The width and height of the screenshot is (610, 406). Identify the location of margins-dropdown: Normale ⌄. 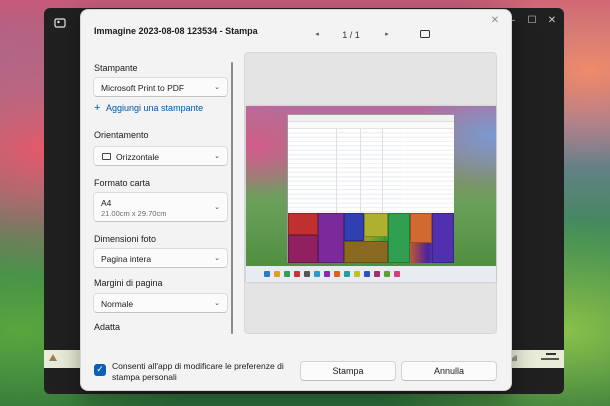
(160, 303).